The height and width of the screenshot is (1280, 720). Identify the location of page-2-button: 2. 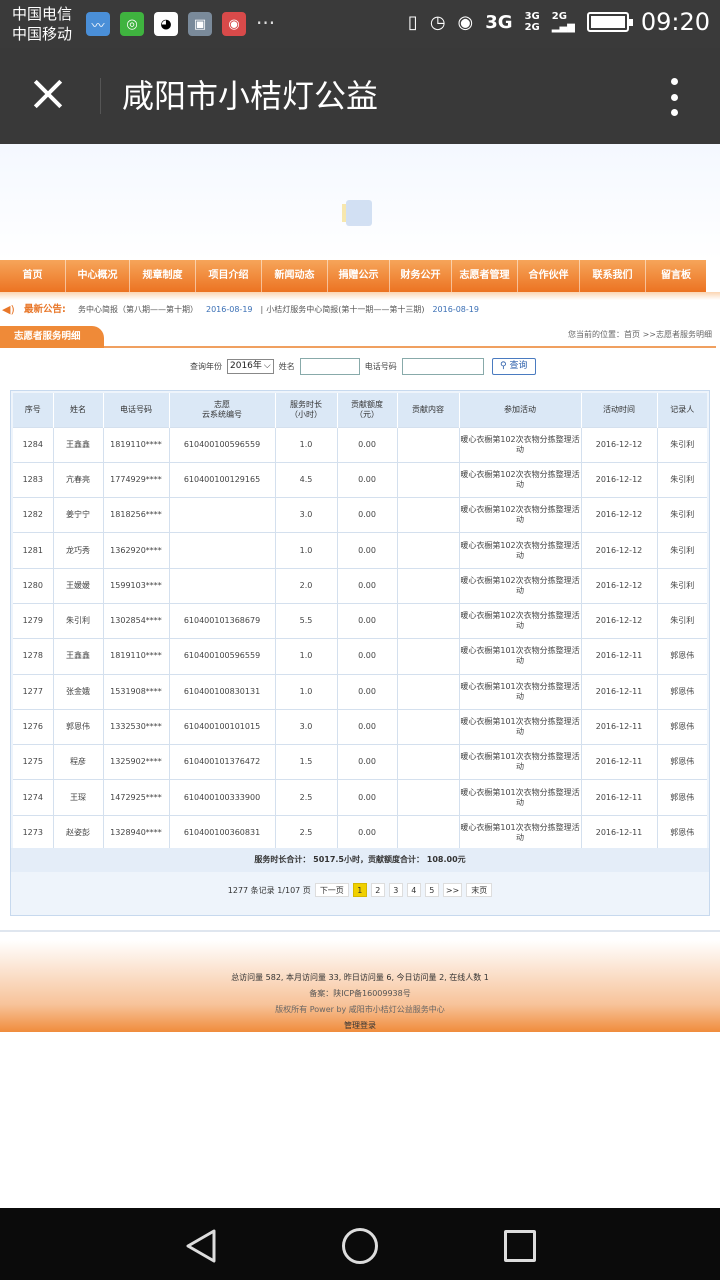
(377, 890).